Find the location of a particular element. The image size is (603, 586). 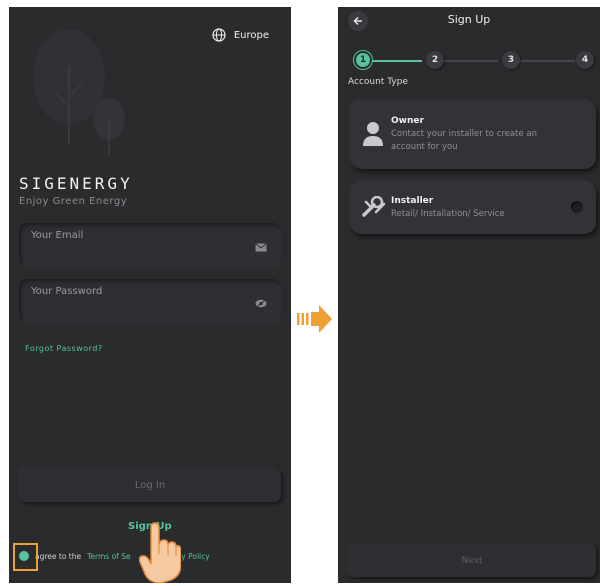

owner-title: Owner is located at coordinates (407, 121).